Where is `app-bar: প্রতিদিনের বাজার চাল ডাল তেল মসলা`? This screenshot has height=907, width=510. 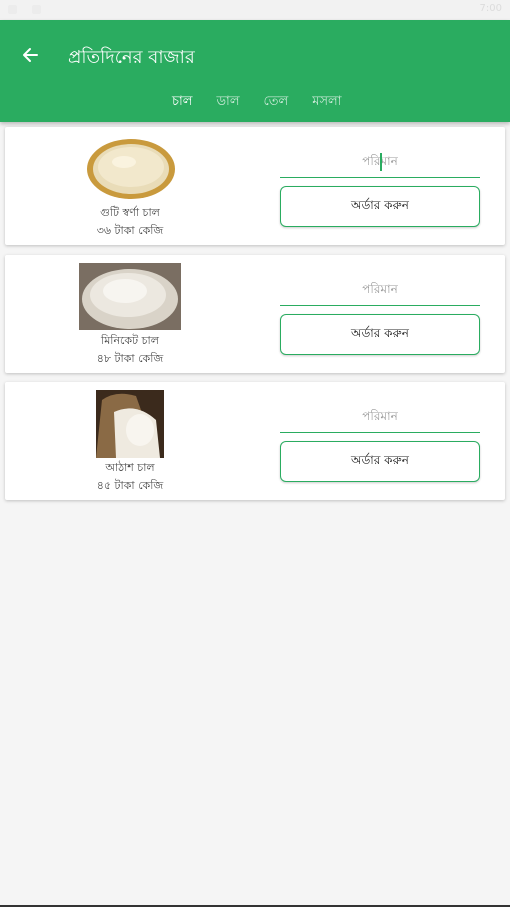 app-bar: প্রতিদিনের বাজার চাল ডাল তেল মসলা is located at coordinates (255, 71).